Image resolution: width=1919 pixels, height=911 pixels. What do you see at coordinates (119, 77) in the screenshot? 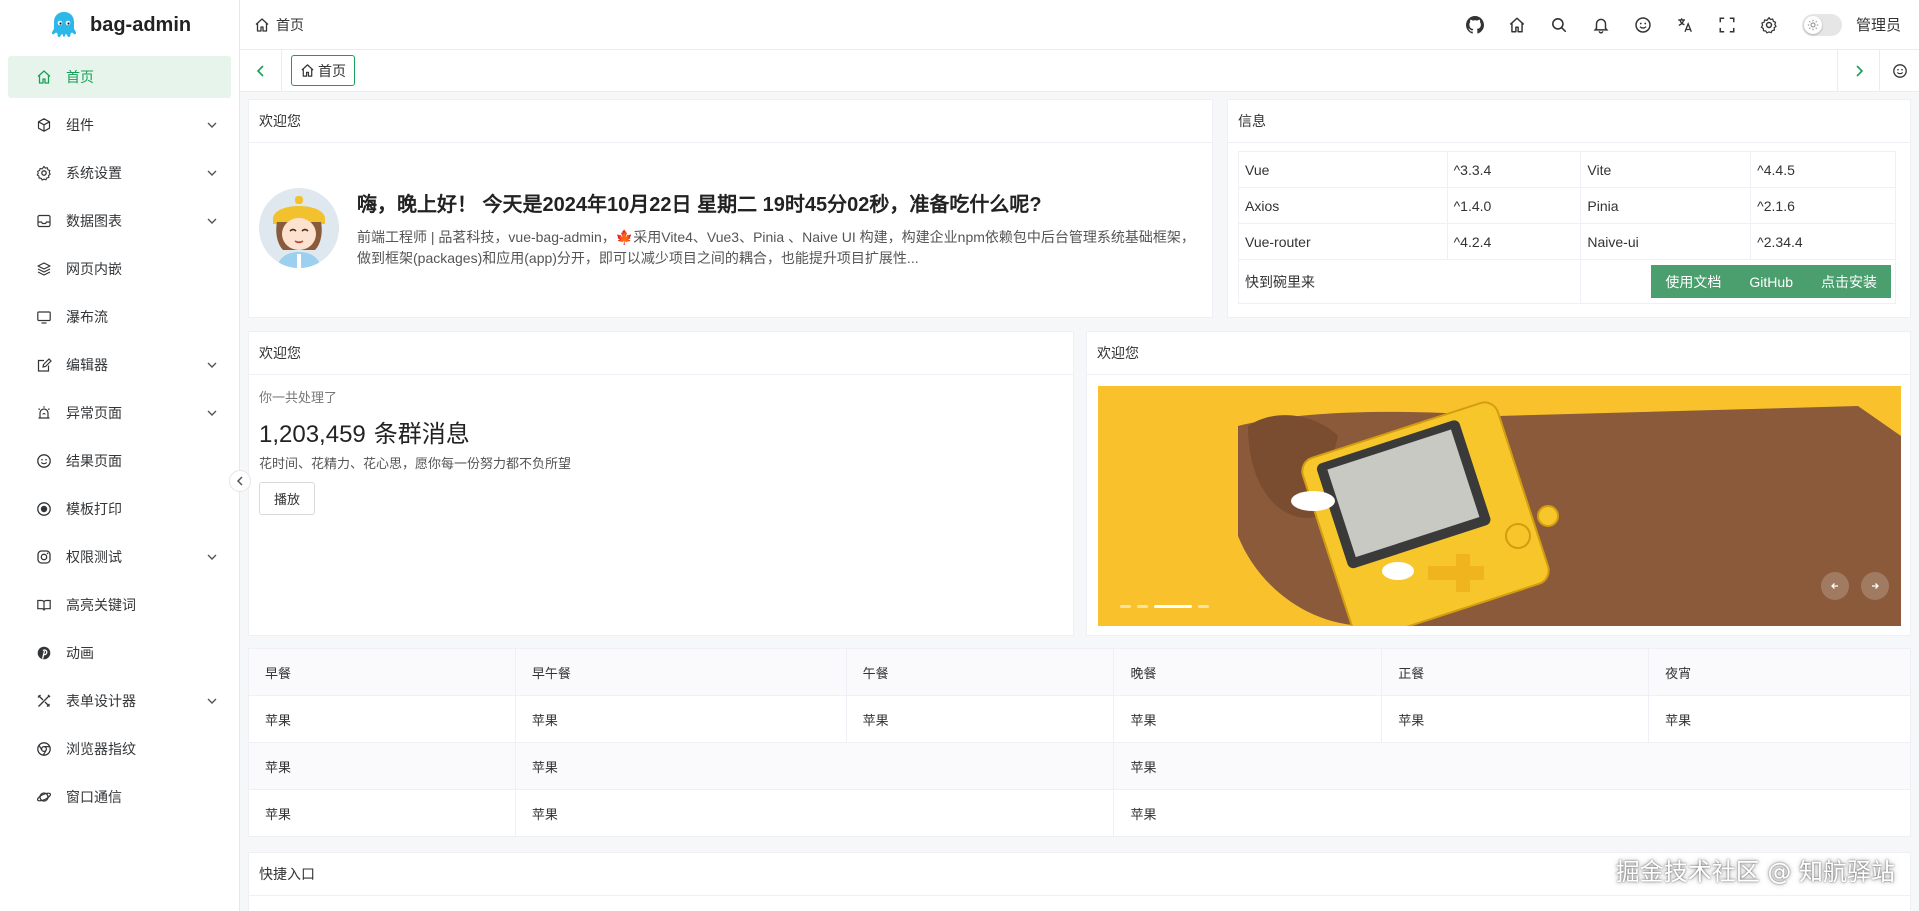
I see `sidebar-item: 首页` at bounding box center [119, 77].